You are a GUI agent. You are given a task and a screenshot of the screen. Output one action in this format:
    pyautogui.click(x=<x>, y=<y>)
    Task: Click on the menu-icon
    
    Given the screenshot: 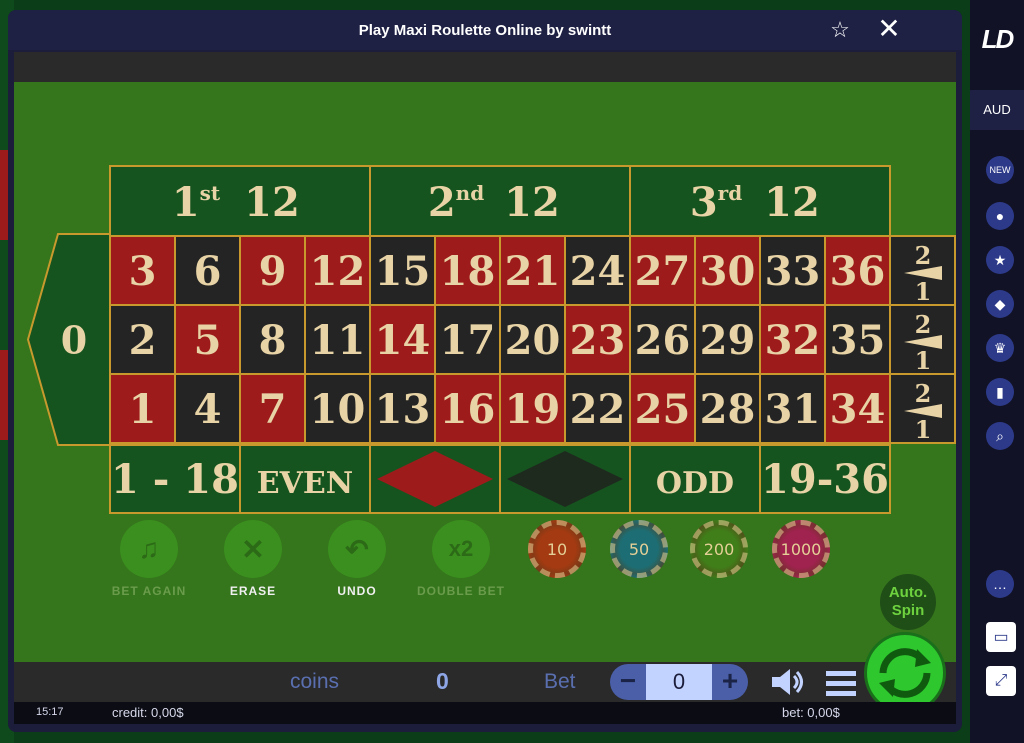 What is the action you would take?
    pyautogui.click(x=841, y=683)
    